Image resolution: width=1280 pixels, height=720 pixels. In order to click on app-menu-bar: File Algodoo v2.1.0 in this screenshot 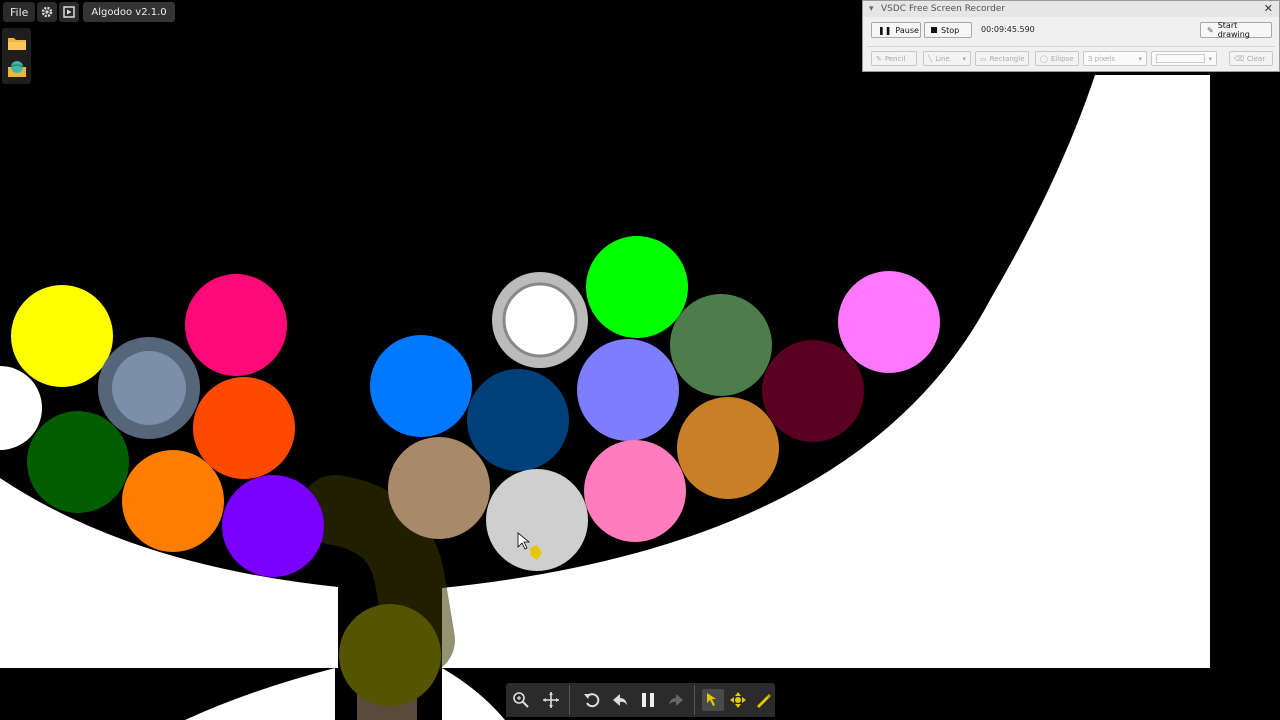, I will do `click(89, 12)`.